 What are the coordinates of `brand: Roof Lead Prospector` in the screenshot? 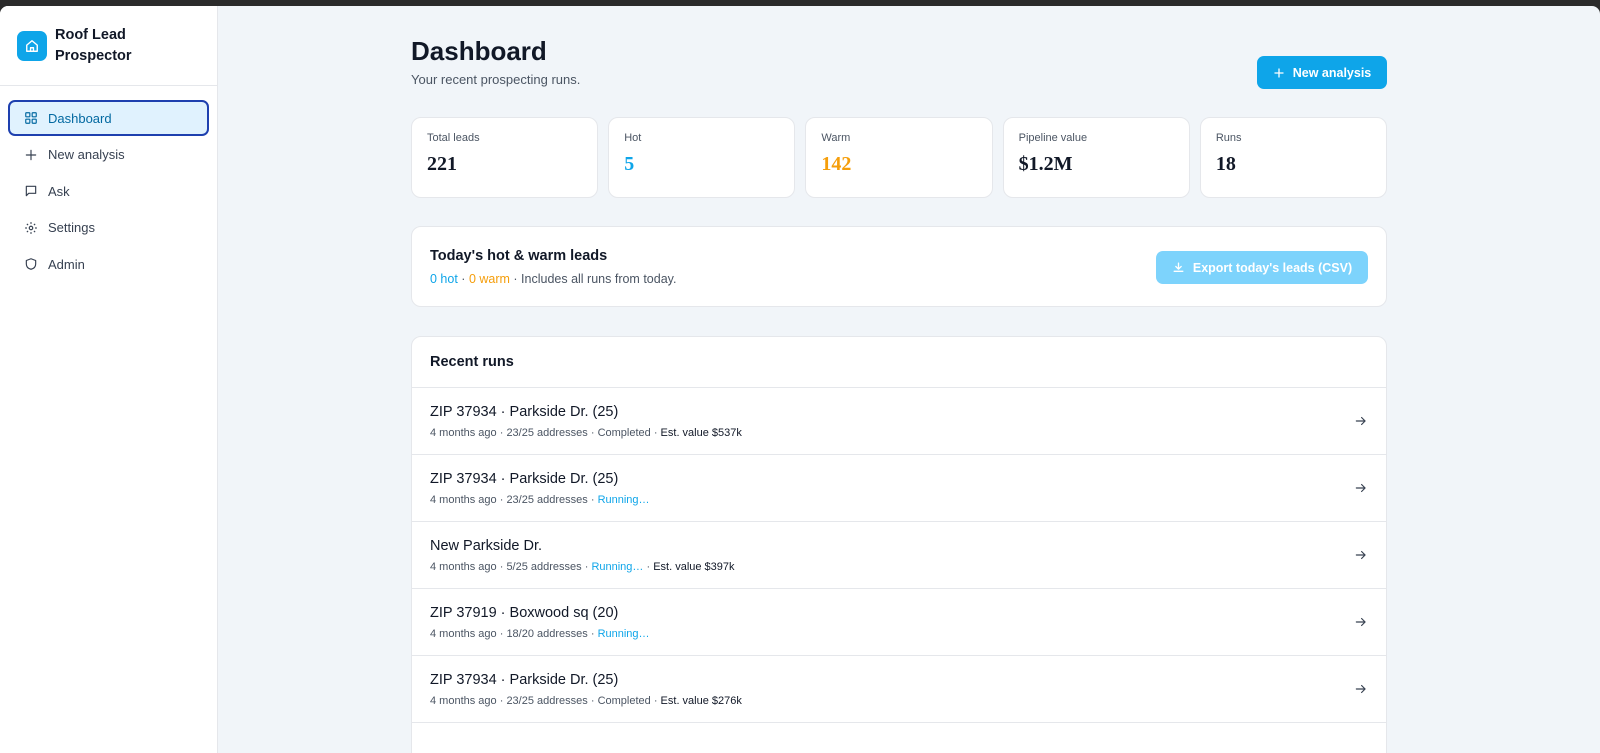 It's located at (108, 46).